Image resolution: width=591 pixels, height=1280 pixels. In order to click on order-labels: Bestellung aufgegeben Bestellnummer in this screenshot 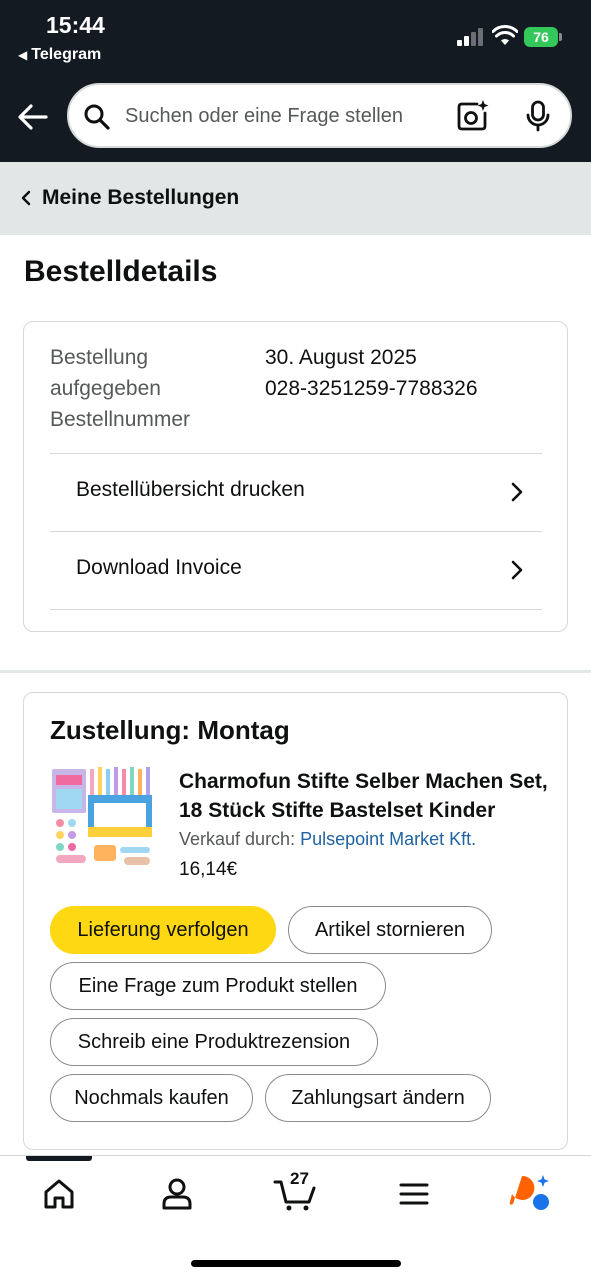, I will do `click(150, 388)`.